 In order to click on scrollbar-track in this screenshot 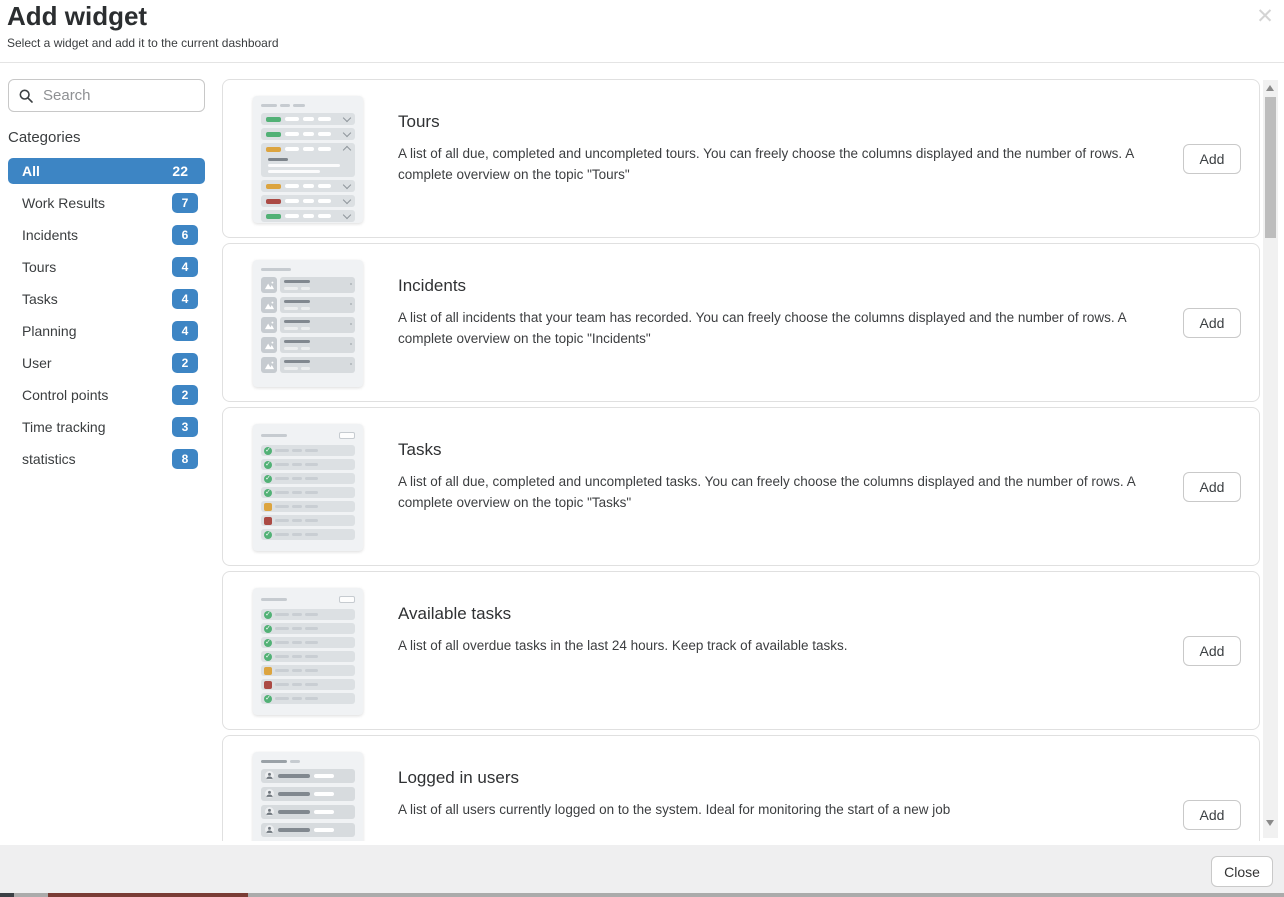, I will do `click(1270, 459)`.